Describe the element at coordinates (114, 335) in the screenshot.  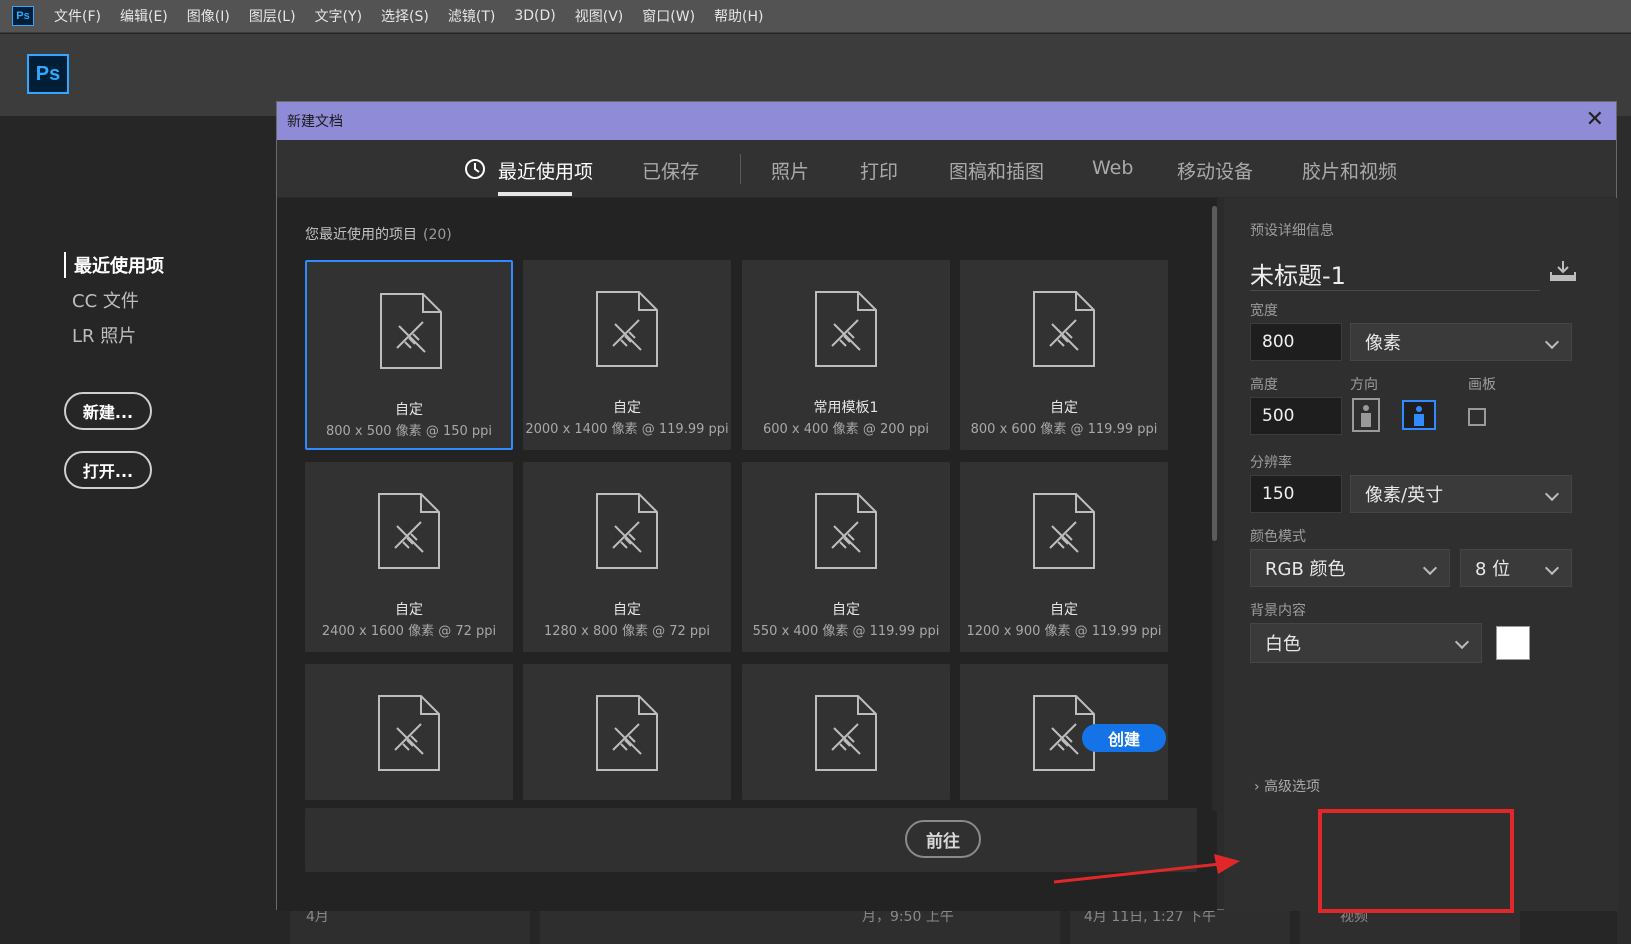
I see `home-nav-lr-photos: LR 照片` at that location.